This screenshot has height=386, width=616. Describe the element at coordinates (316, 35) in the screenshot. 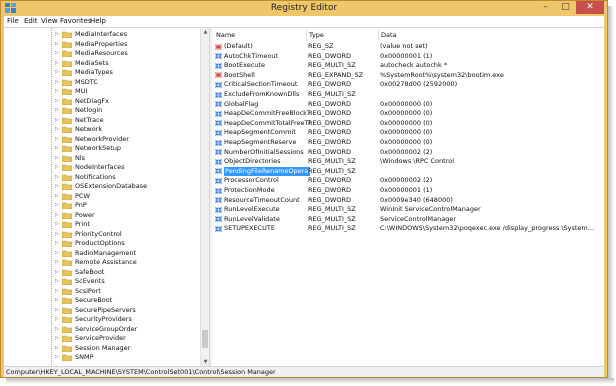

I see `column-header-type: Type` at that location.